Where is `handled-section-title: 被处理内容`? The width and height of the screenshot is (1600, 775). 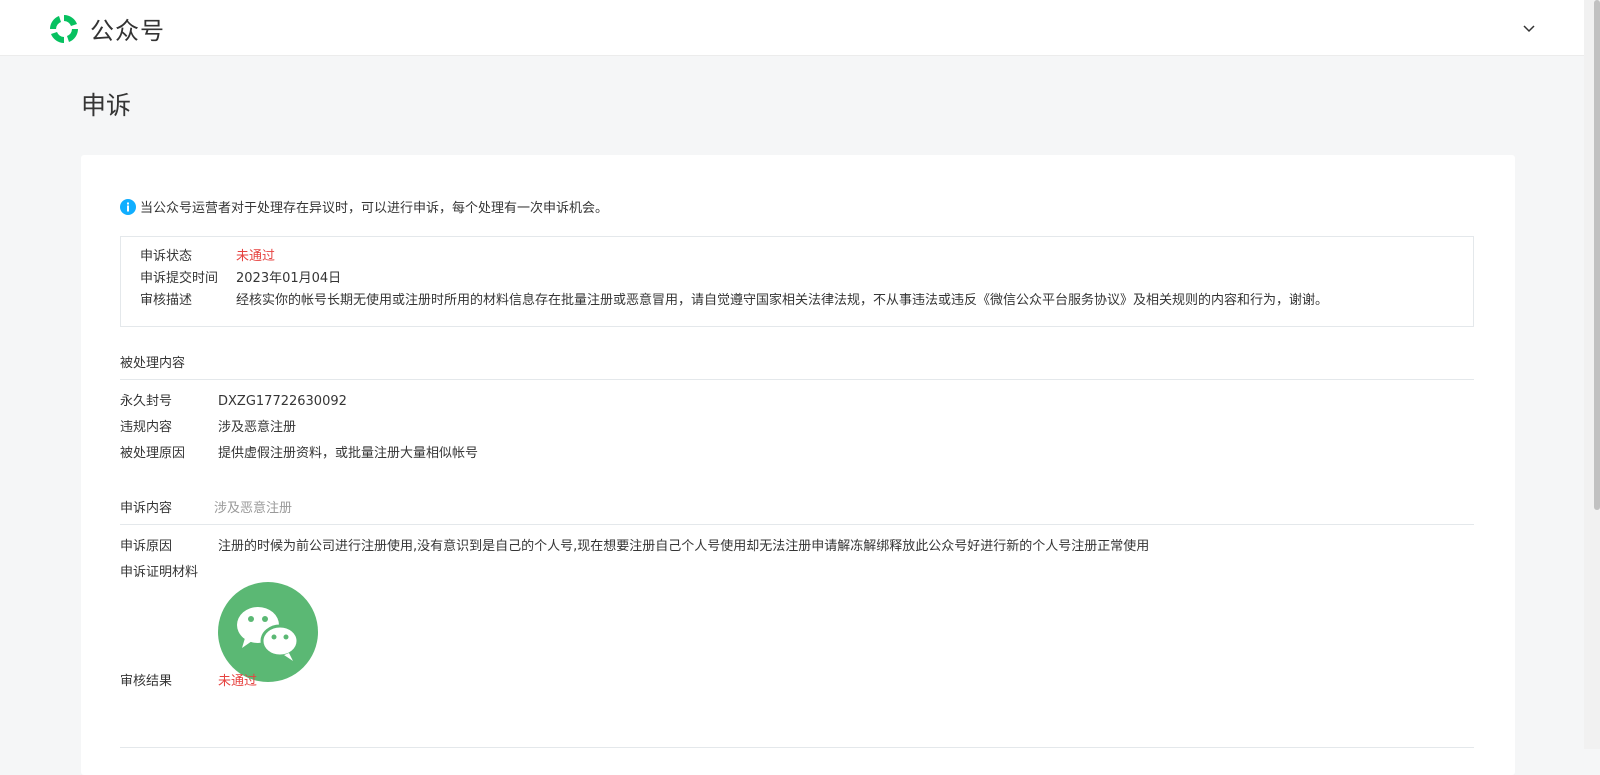 handled-section-title: 被处理内容 is located at coordinates (797, 366).